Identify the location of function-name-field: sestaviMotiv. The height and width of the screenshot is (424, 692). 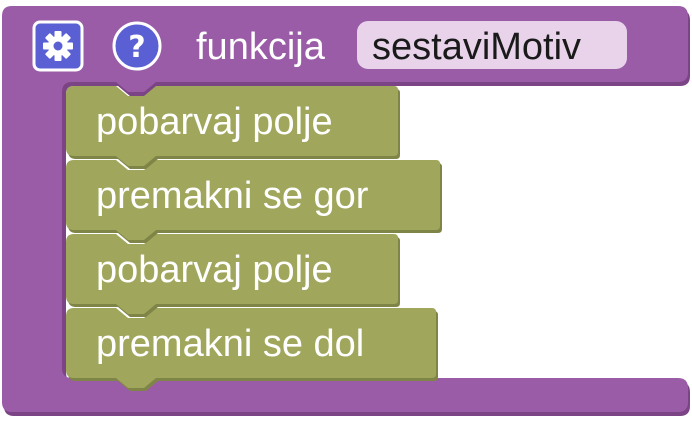
(492, 45).